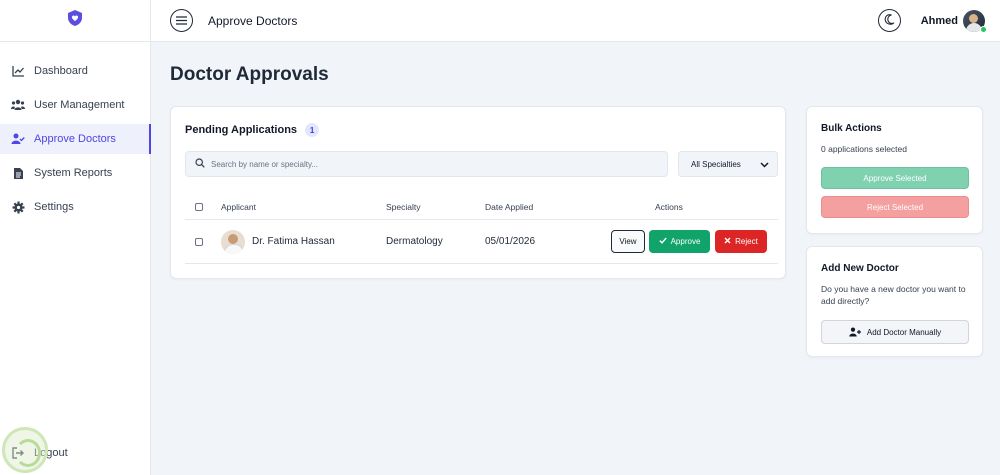  I want to click on reject-label: Reject, so click(746, 241).